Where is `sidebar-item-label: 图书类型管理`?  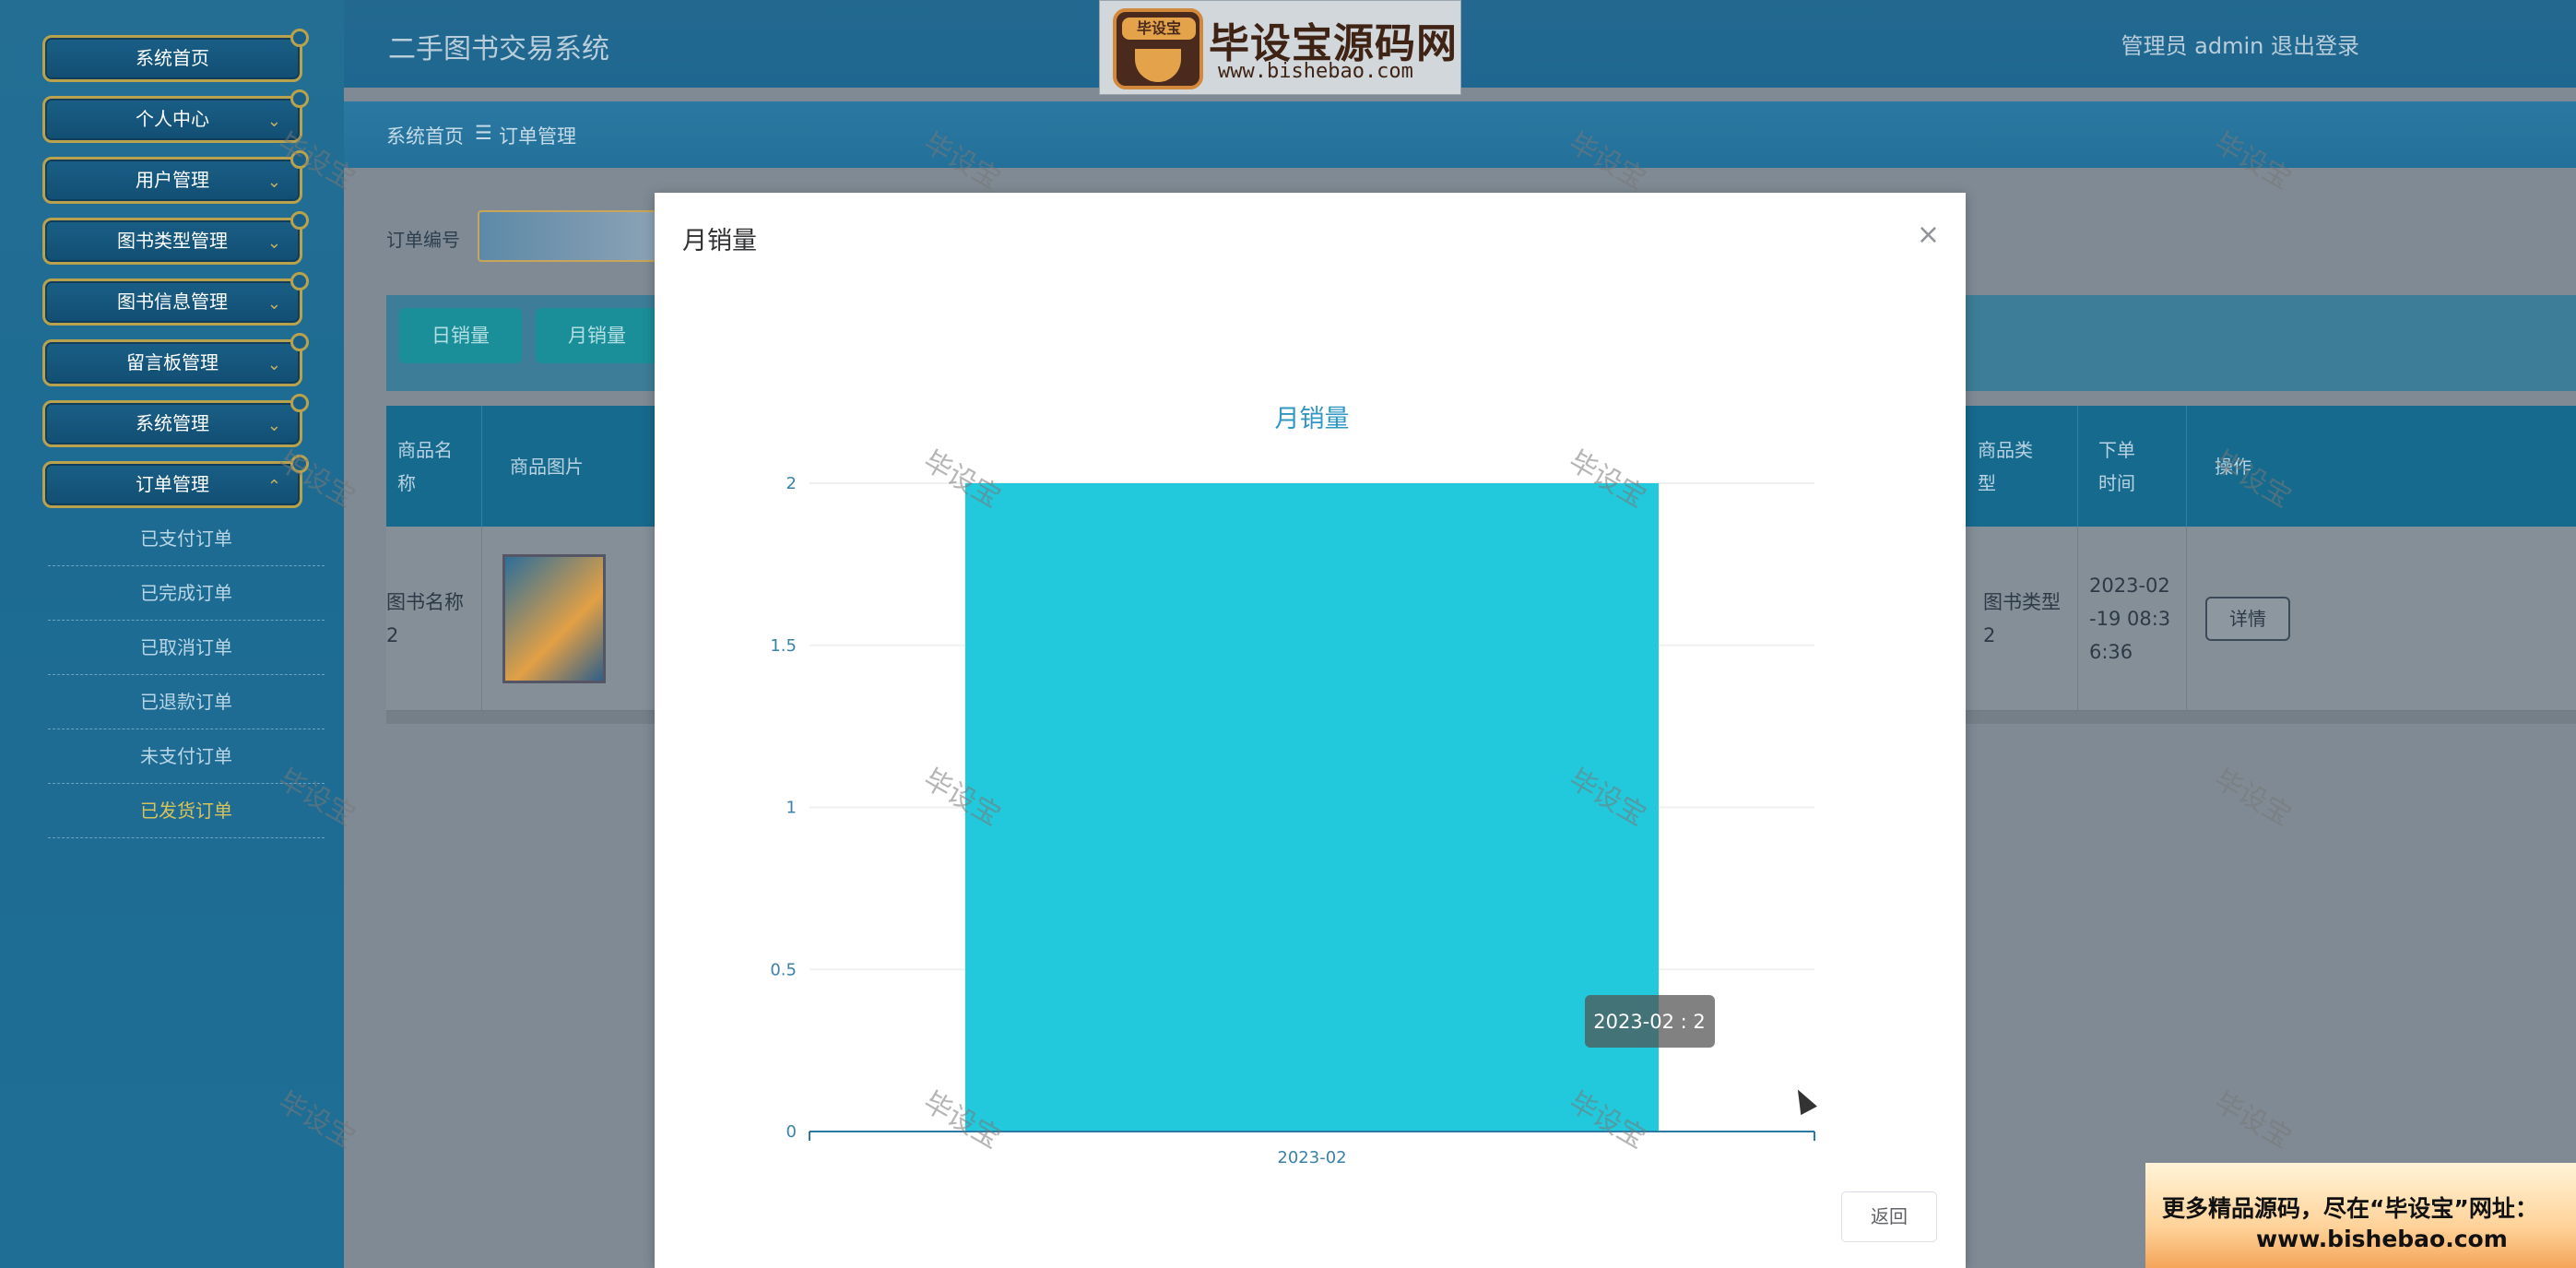 sidebar-item-label: 图书类型管理 is located at coordinates (172, 241).